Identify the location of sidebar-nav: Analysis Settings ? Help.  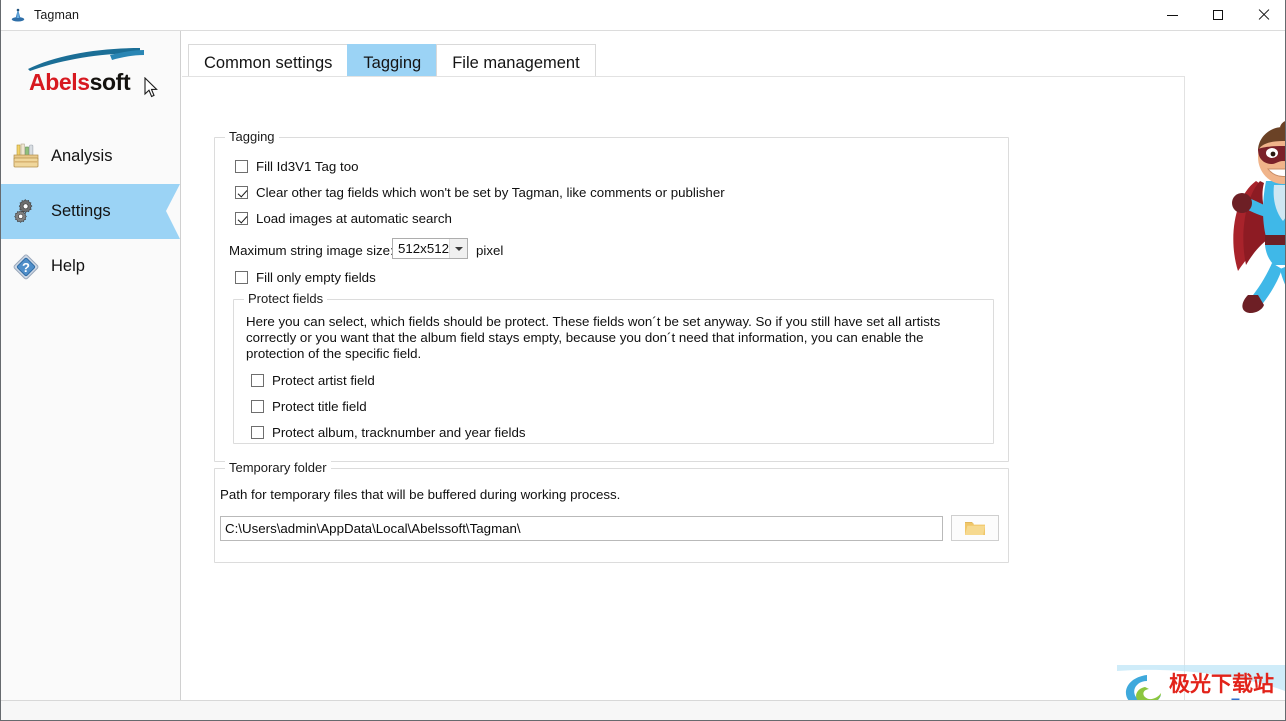
(90, 211).